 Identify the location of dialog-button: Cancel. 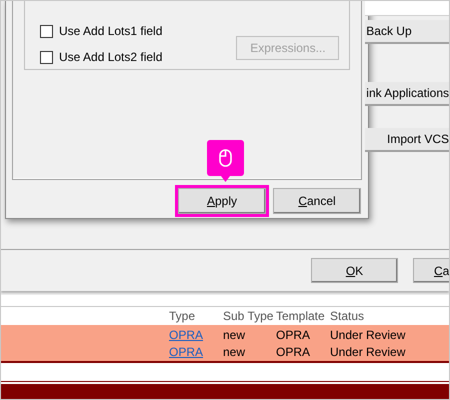
(317, 201).